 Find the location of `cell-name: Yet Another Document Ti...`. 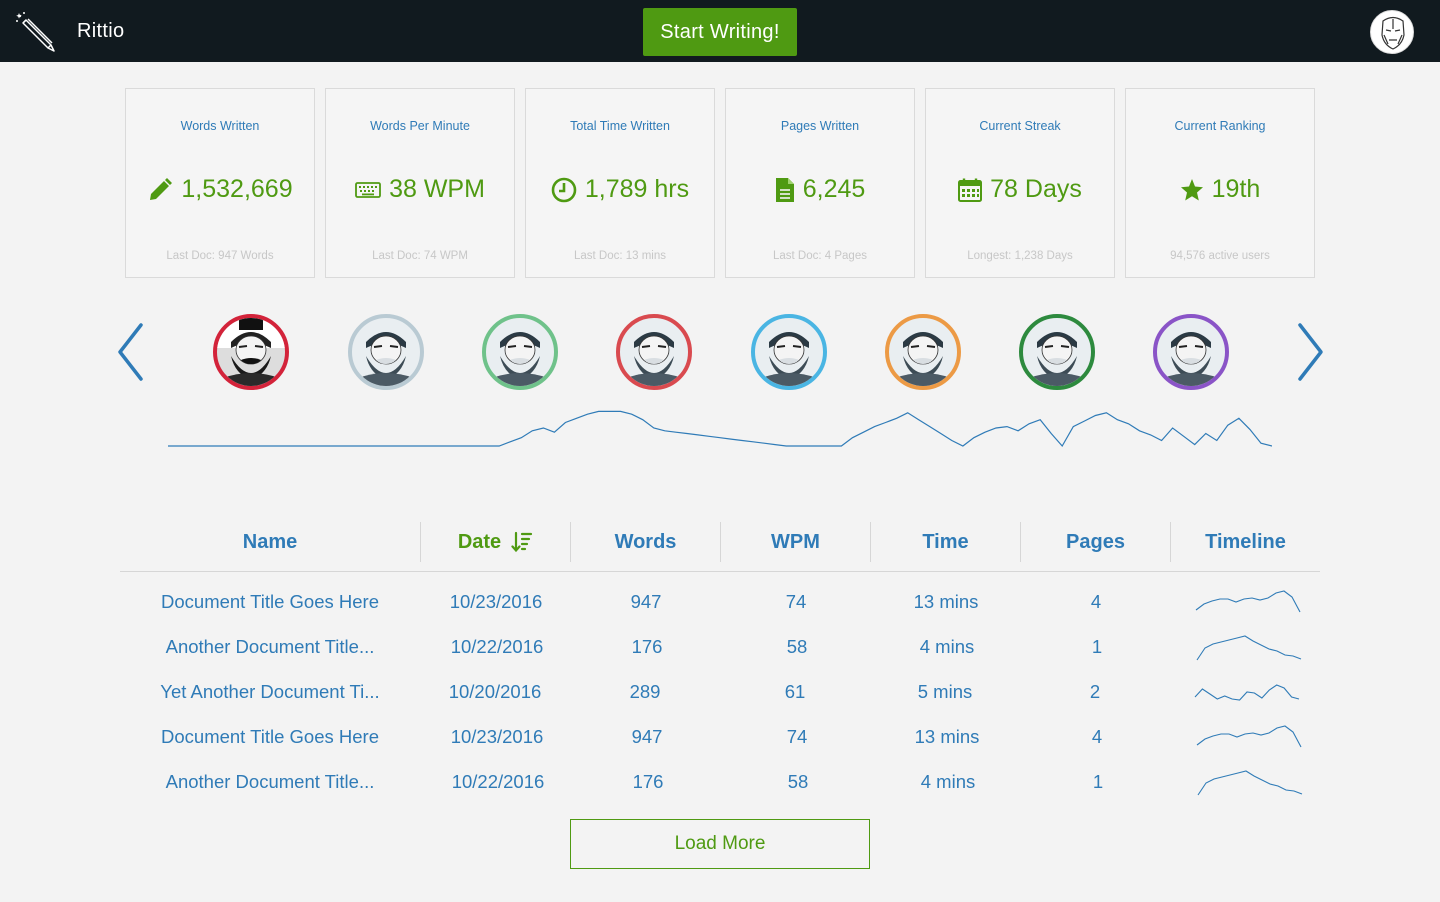

cell-name: Yet Another Document Ti... is located at coordinates (270, 691).